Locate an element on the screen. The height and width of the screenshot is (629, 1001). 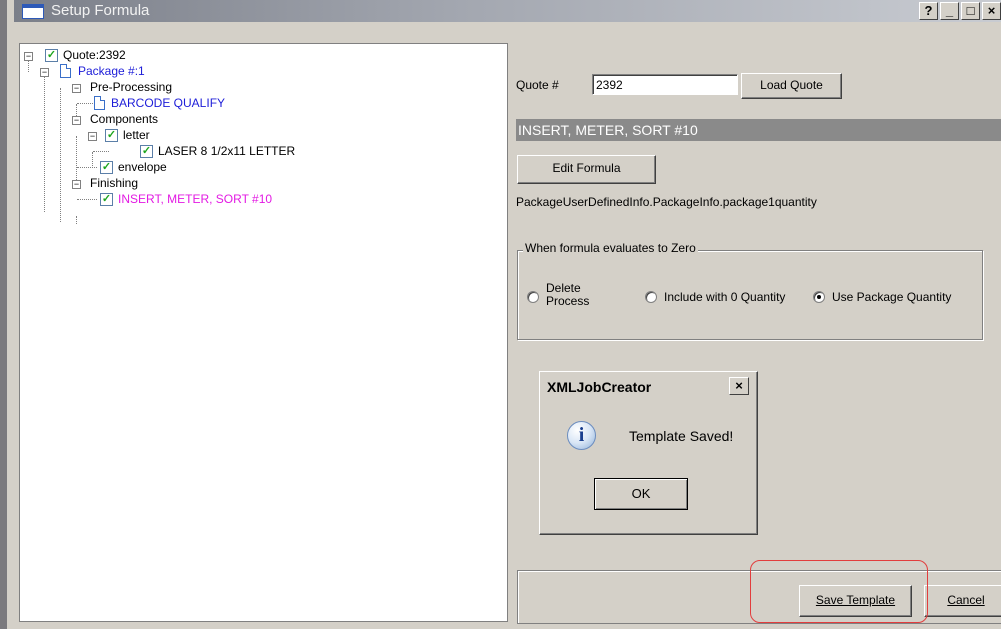
minimize-button: _ is located at coordinates (949, 11).